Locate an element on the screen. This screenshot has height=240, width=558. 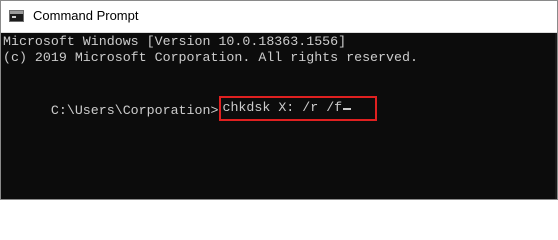
window-right-edge is located at coordinates (556, 116).